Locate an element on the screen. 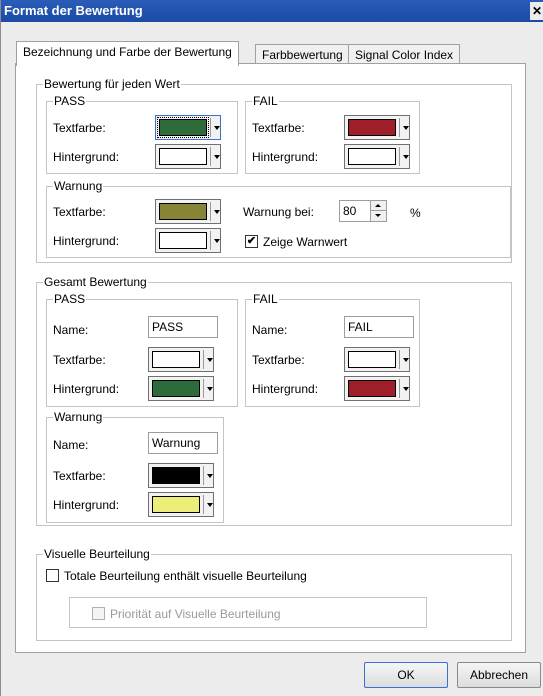 Image resolution: width=543 pixels, height=696 pixels. group-priority: Priorität auf Visuelle Beurteilung is located at coordinates (248, 612).